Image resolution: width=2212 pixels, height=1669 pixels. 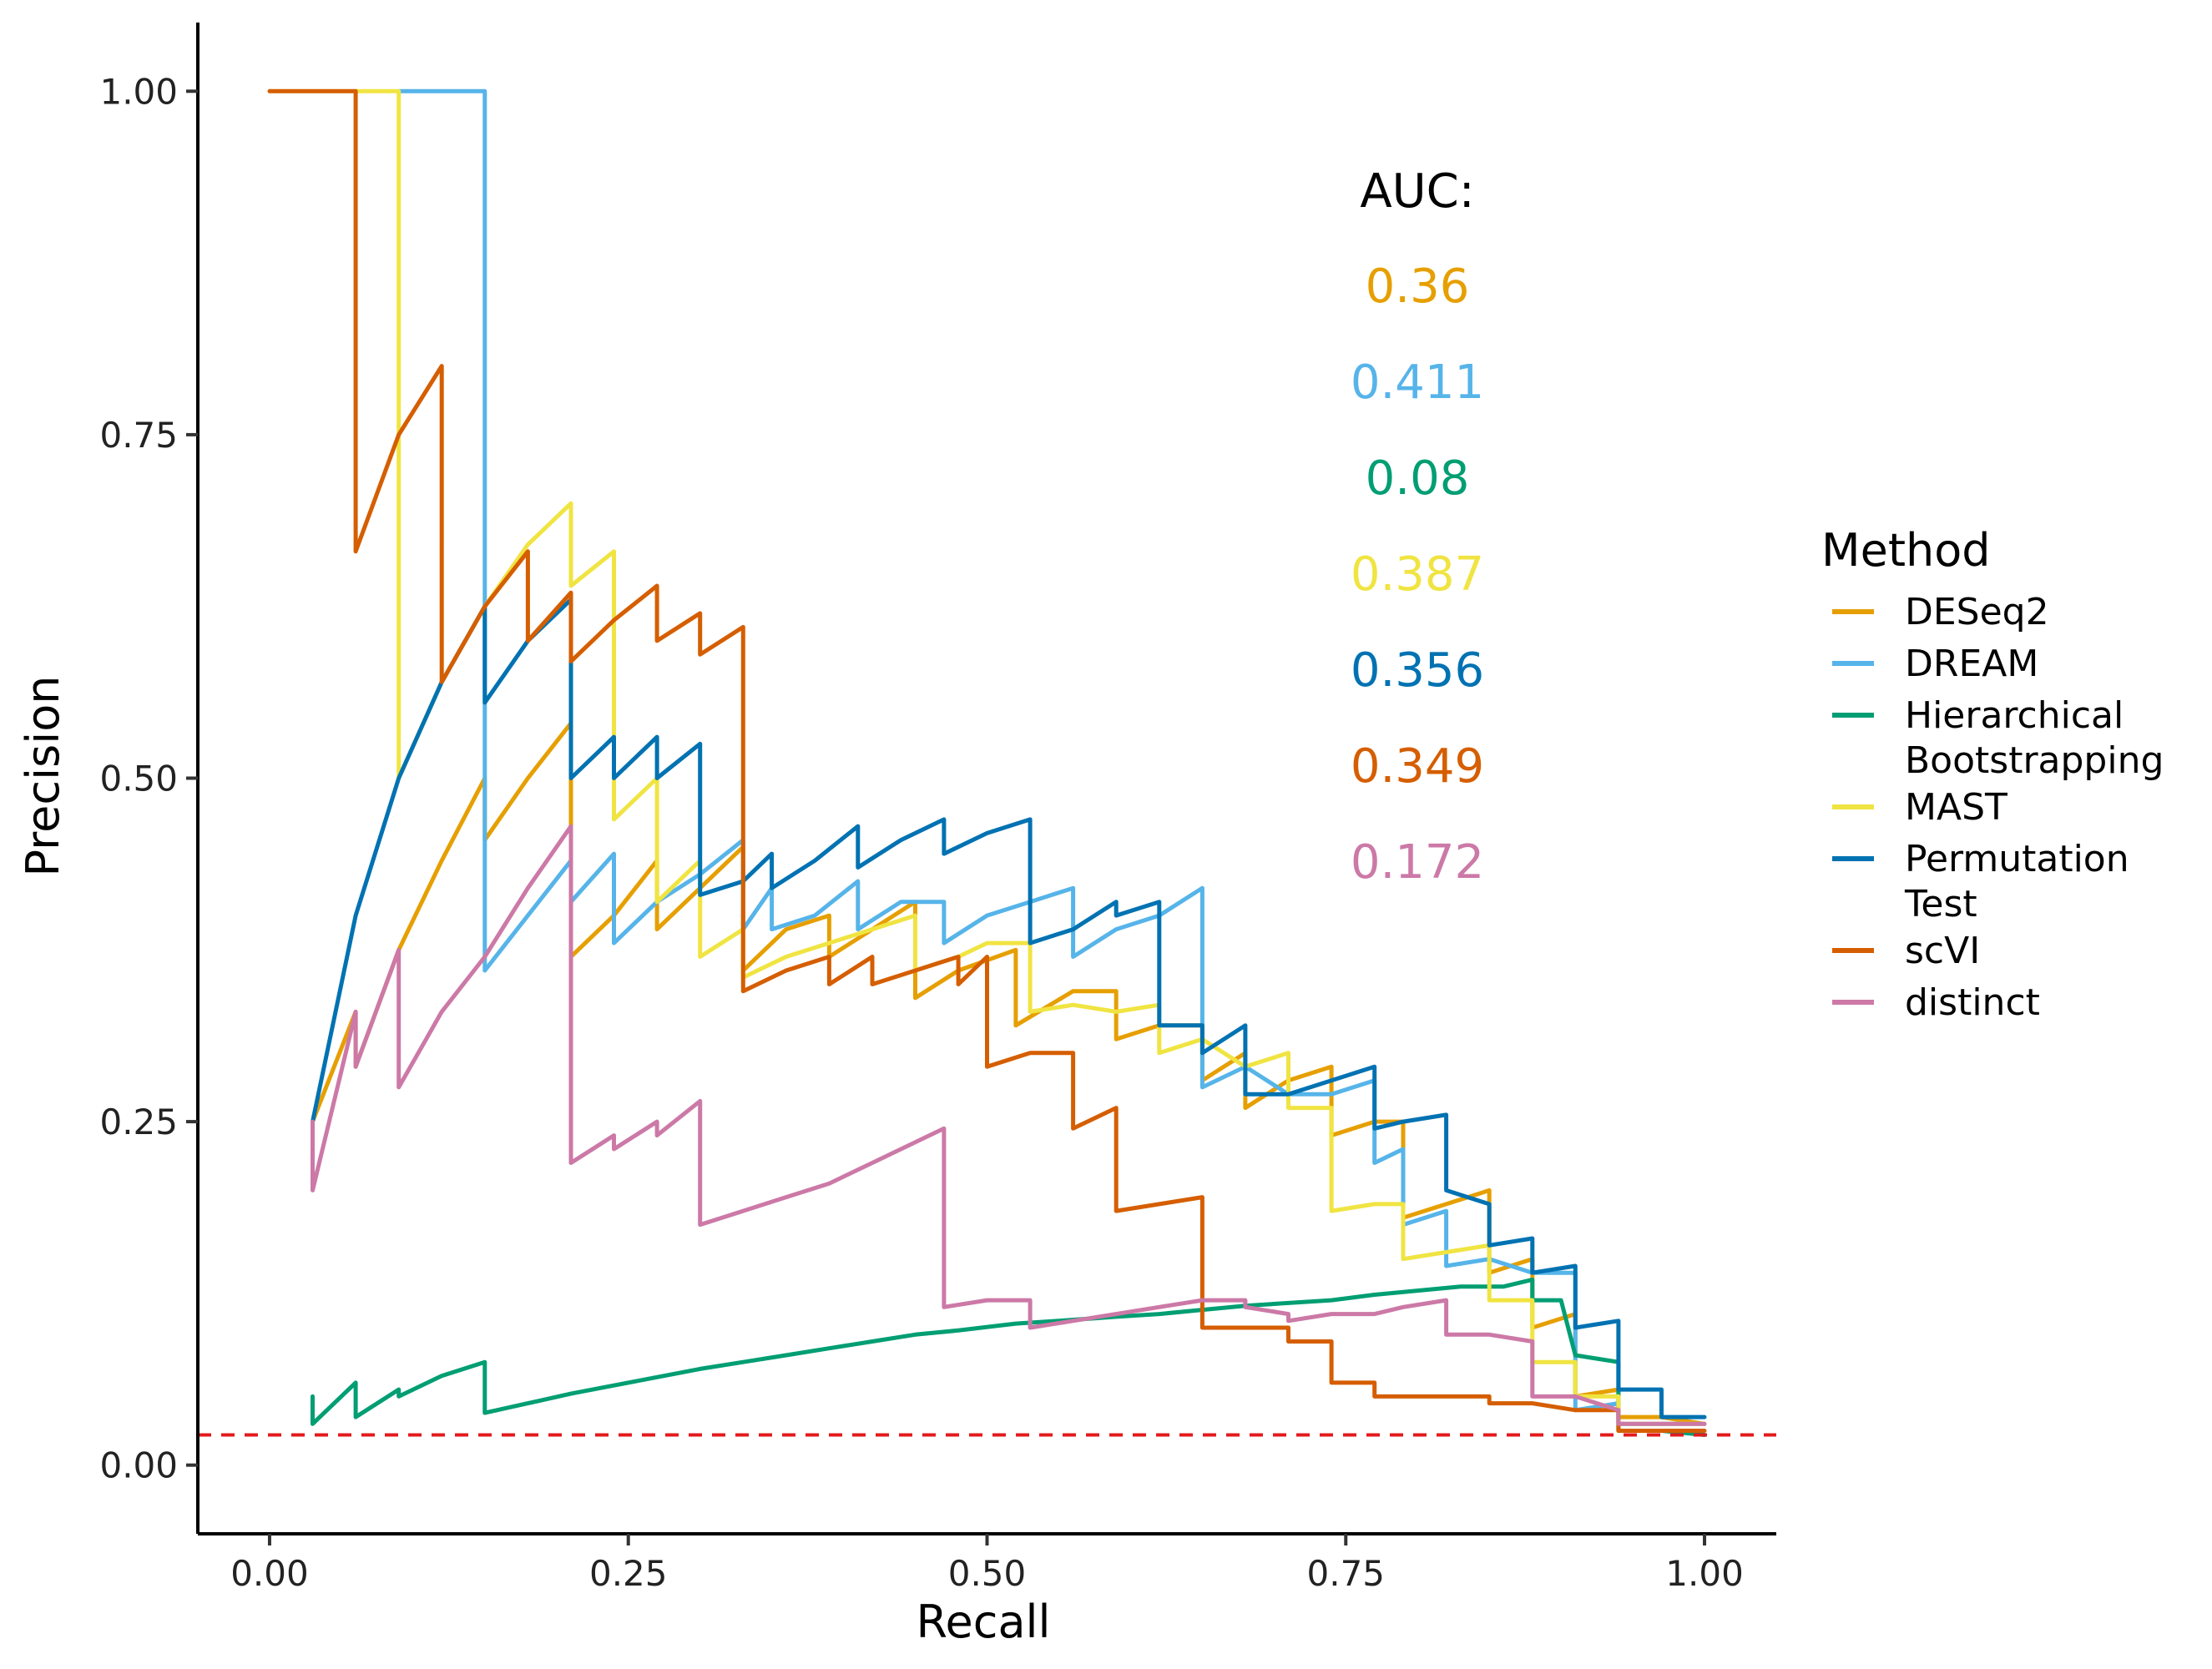 I want to click on y-tick-label: 0.00, so click(x=138, y=1465).